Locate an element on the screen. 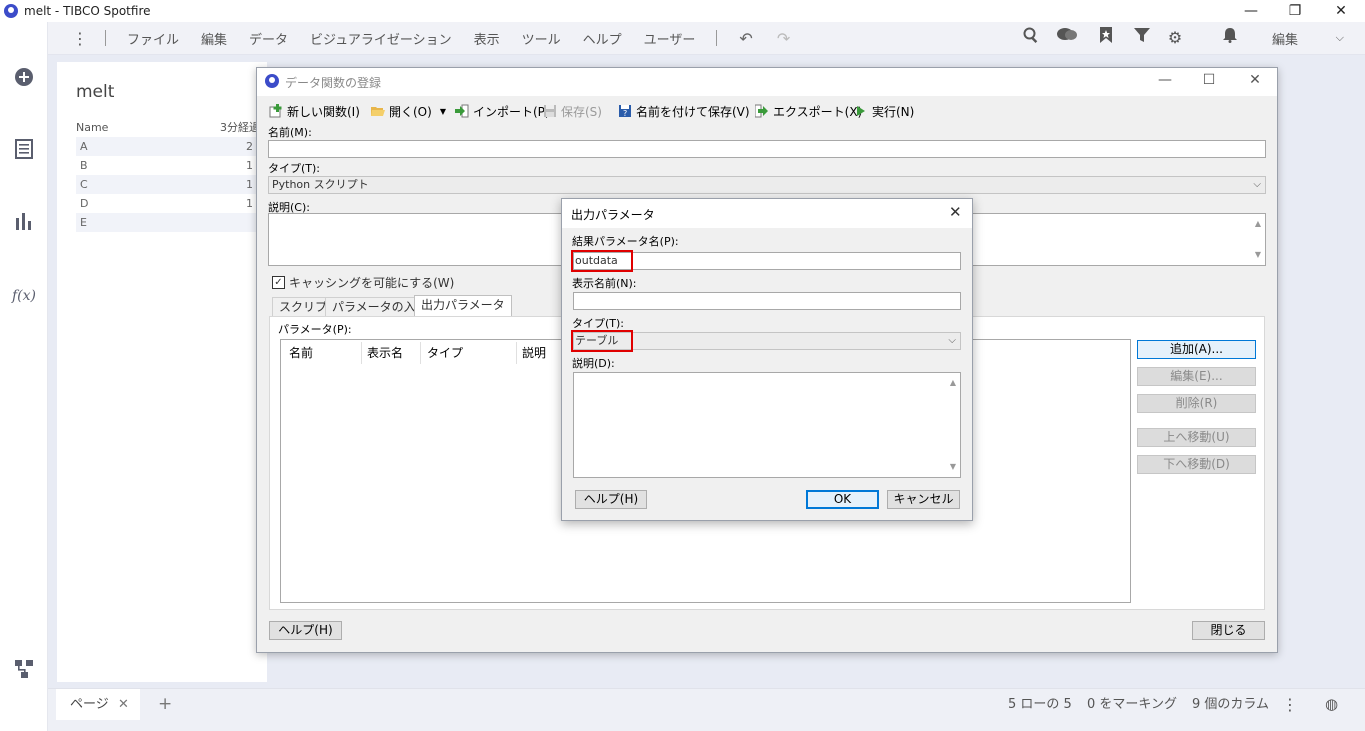  restore-icon: ❐ is located at coordinates (1295, 11).